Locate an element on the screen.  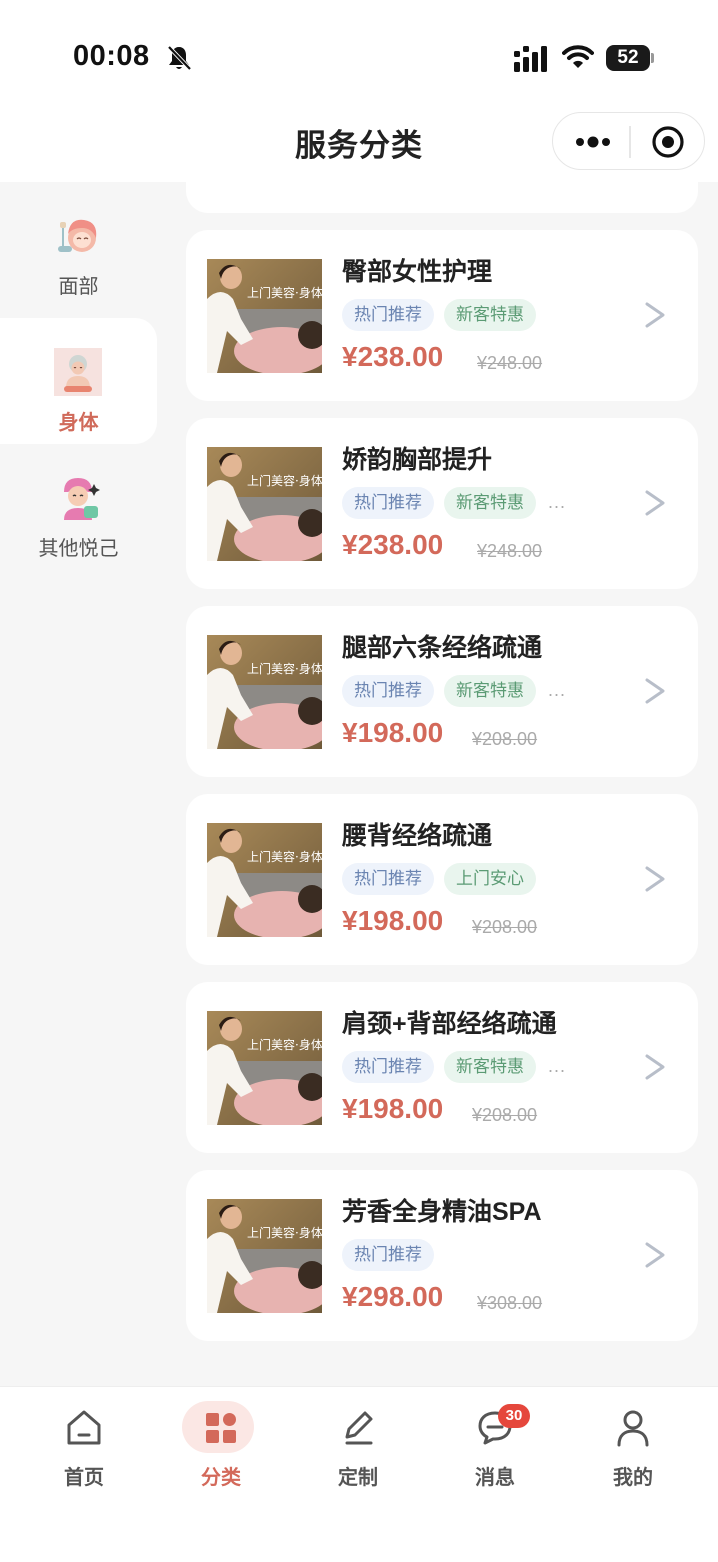
bell-muted-icon is located at coordinates (179, 58).